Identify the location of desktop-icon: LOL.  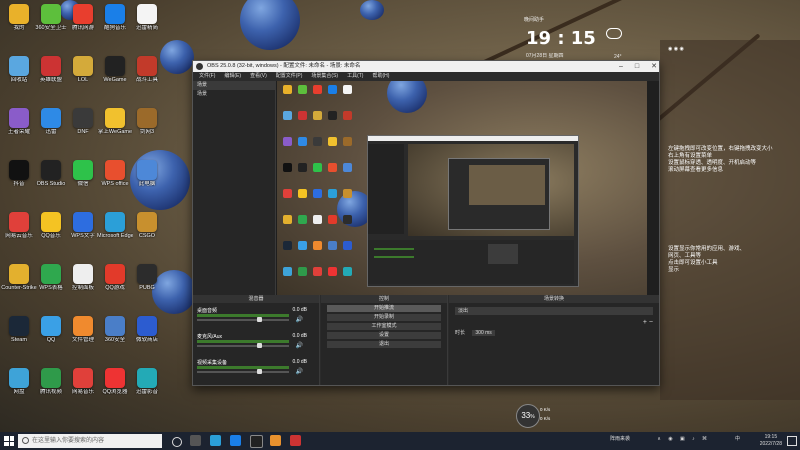
(83, 74).